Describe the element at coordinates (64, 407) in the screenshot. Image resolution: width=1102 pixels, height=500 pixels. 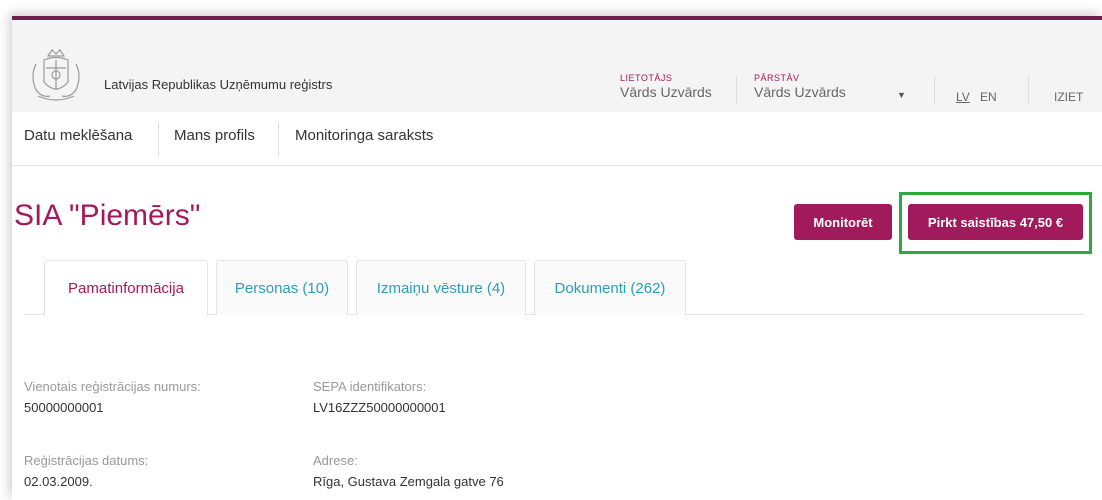
I see `reg-number-value: 50000000001` at that location.